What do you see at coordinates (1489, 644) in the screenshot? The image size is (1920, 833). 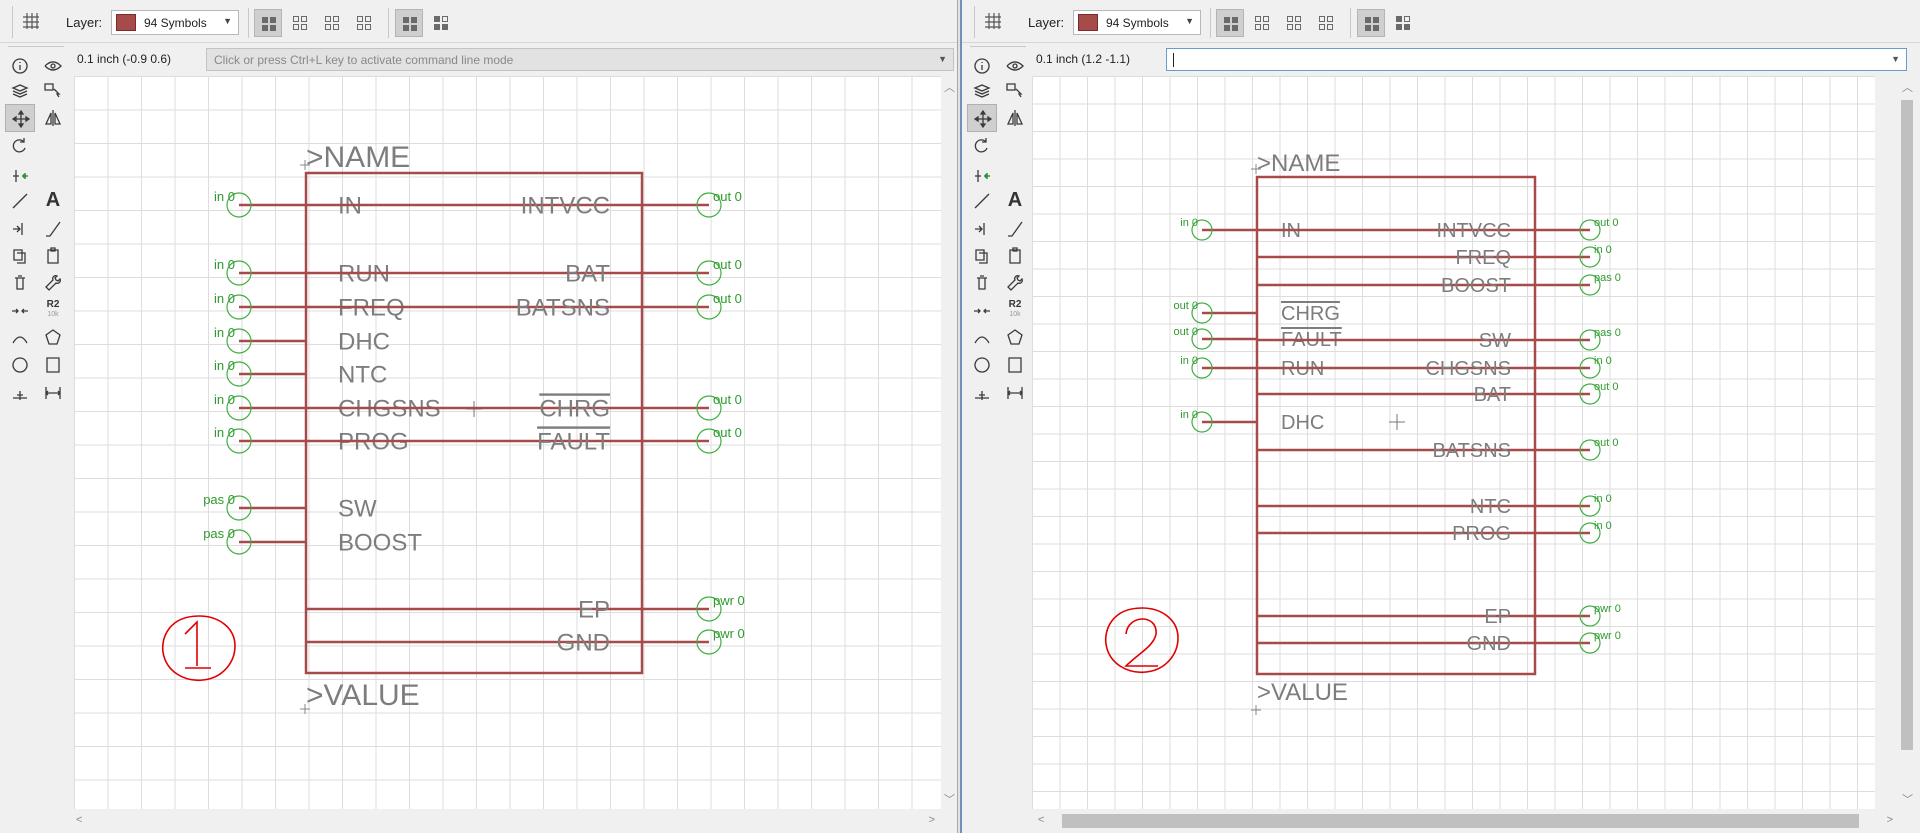 I see `pin-label: GND` at bounding box center [1489, 644].